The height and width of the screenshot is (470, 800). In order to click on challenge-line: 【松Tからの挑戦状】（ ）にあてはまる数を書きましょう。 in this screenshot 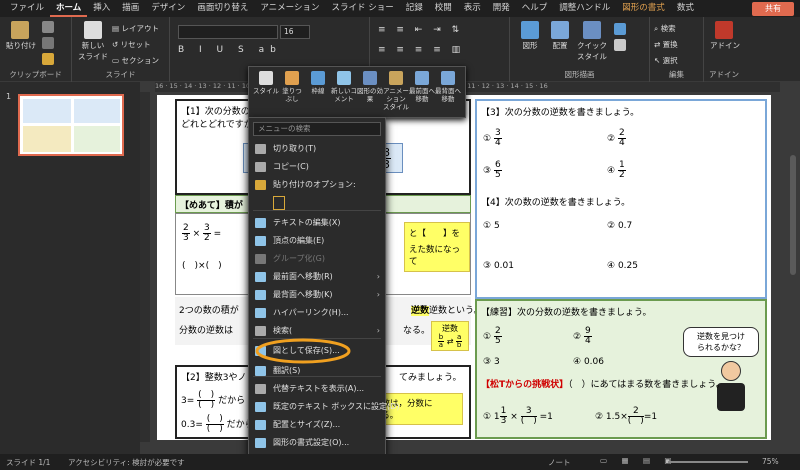, I will do `click(603, 383)`.